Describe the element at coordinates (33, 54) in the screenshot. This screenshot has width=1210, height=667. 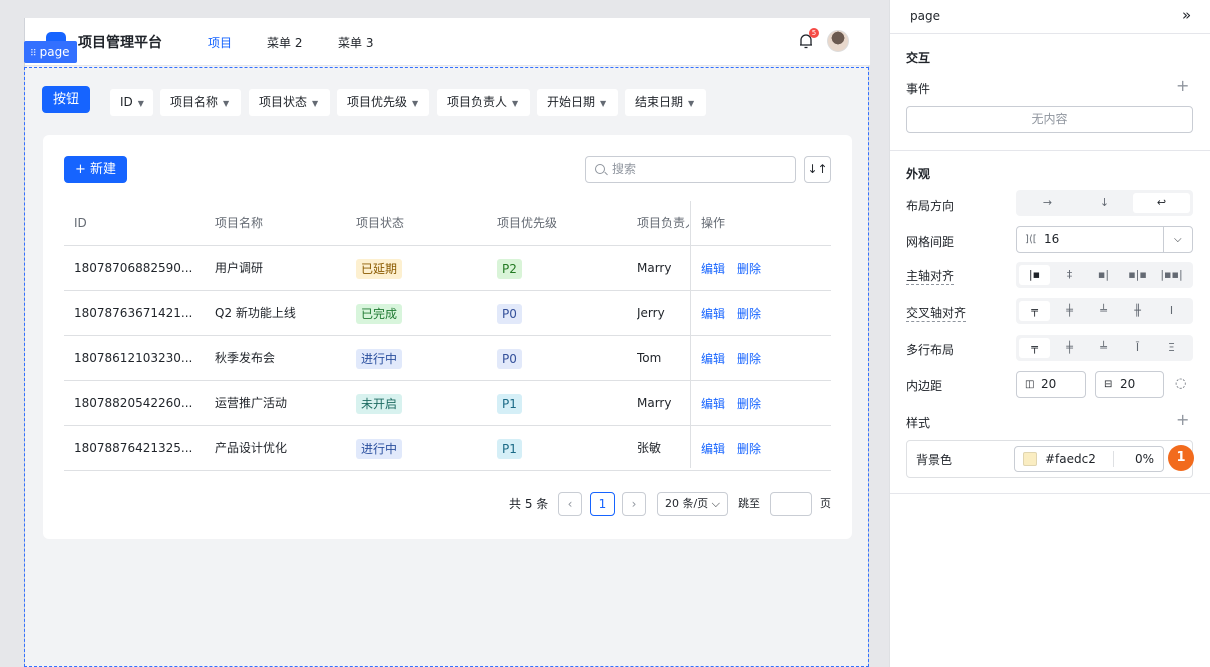
I see `drag-handle-icon: ⠿` at that location.